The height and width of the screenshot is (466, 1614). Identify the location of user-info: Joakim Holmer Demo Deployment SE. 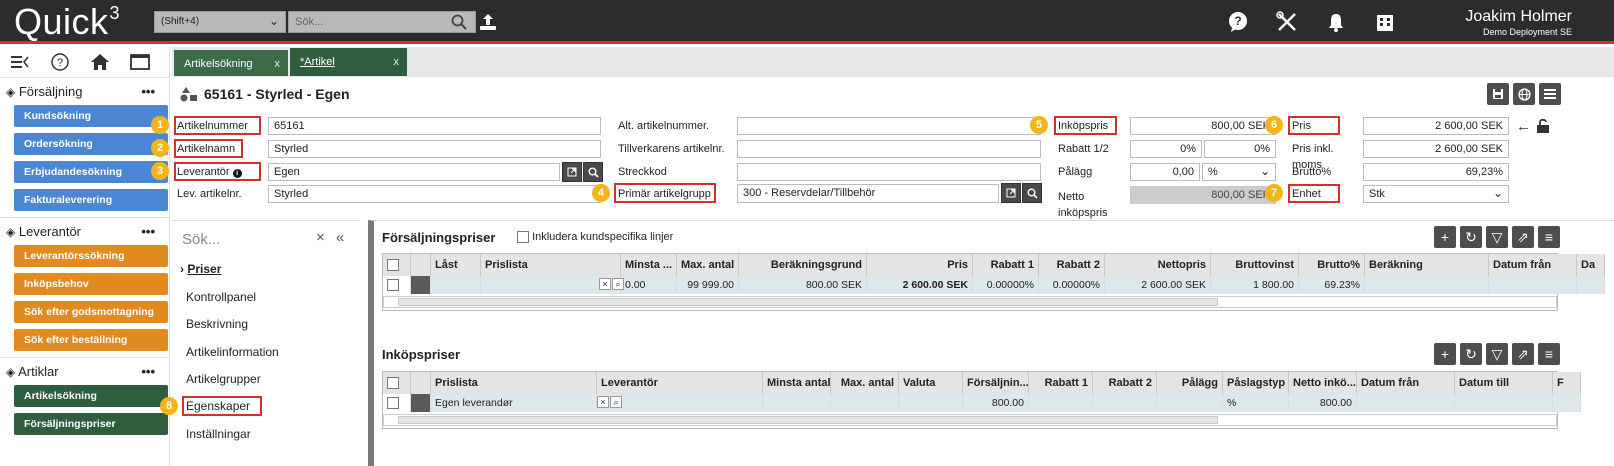
(1518, 22).